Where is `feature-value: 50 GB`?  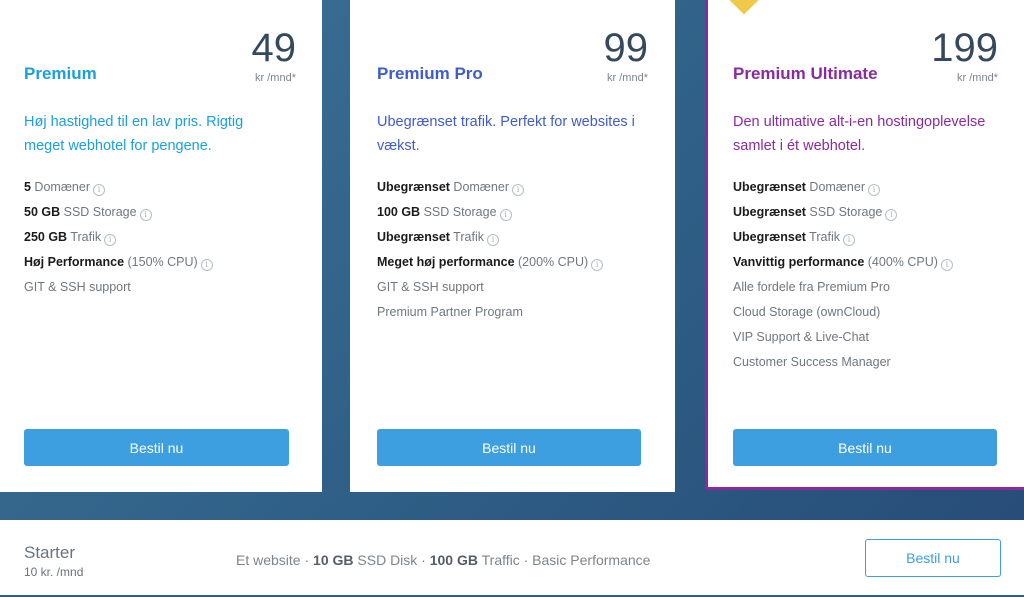
feature-value: 50 GB is located at coordinates (42, 212).